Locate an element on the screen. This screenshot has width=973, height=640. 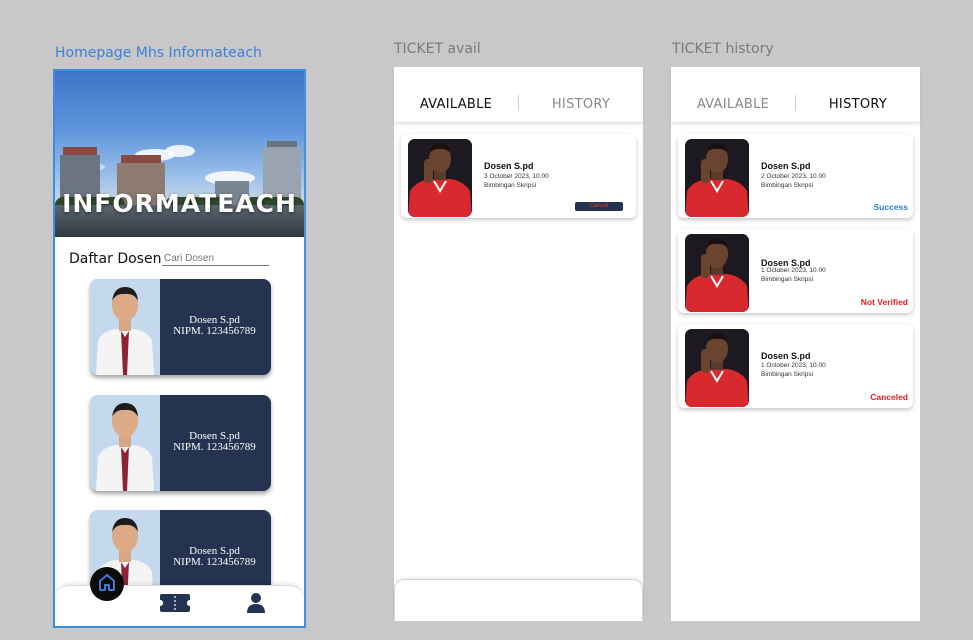
ticket-icon is located at coordinates (175, 605).